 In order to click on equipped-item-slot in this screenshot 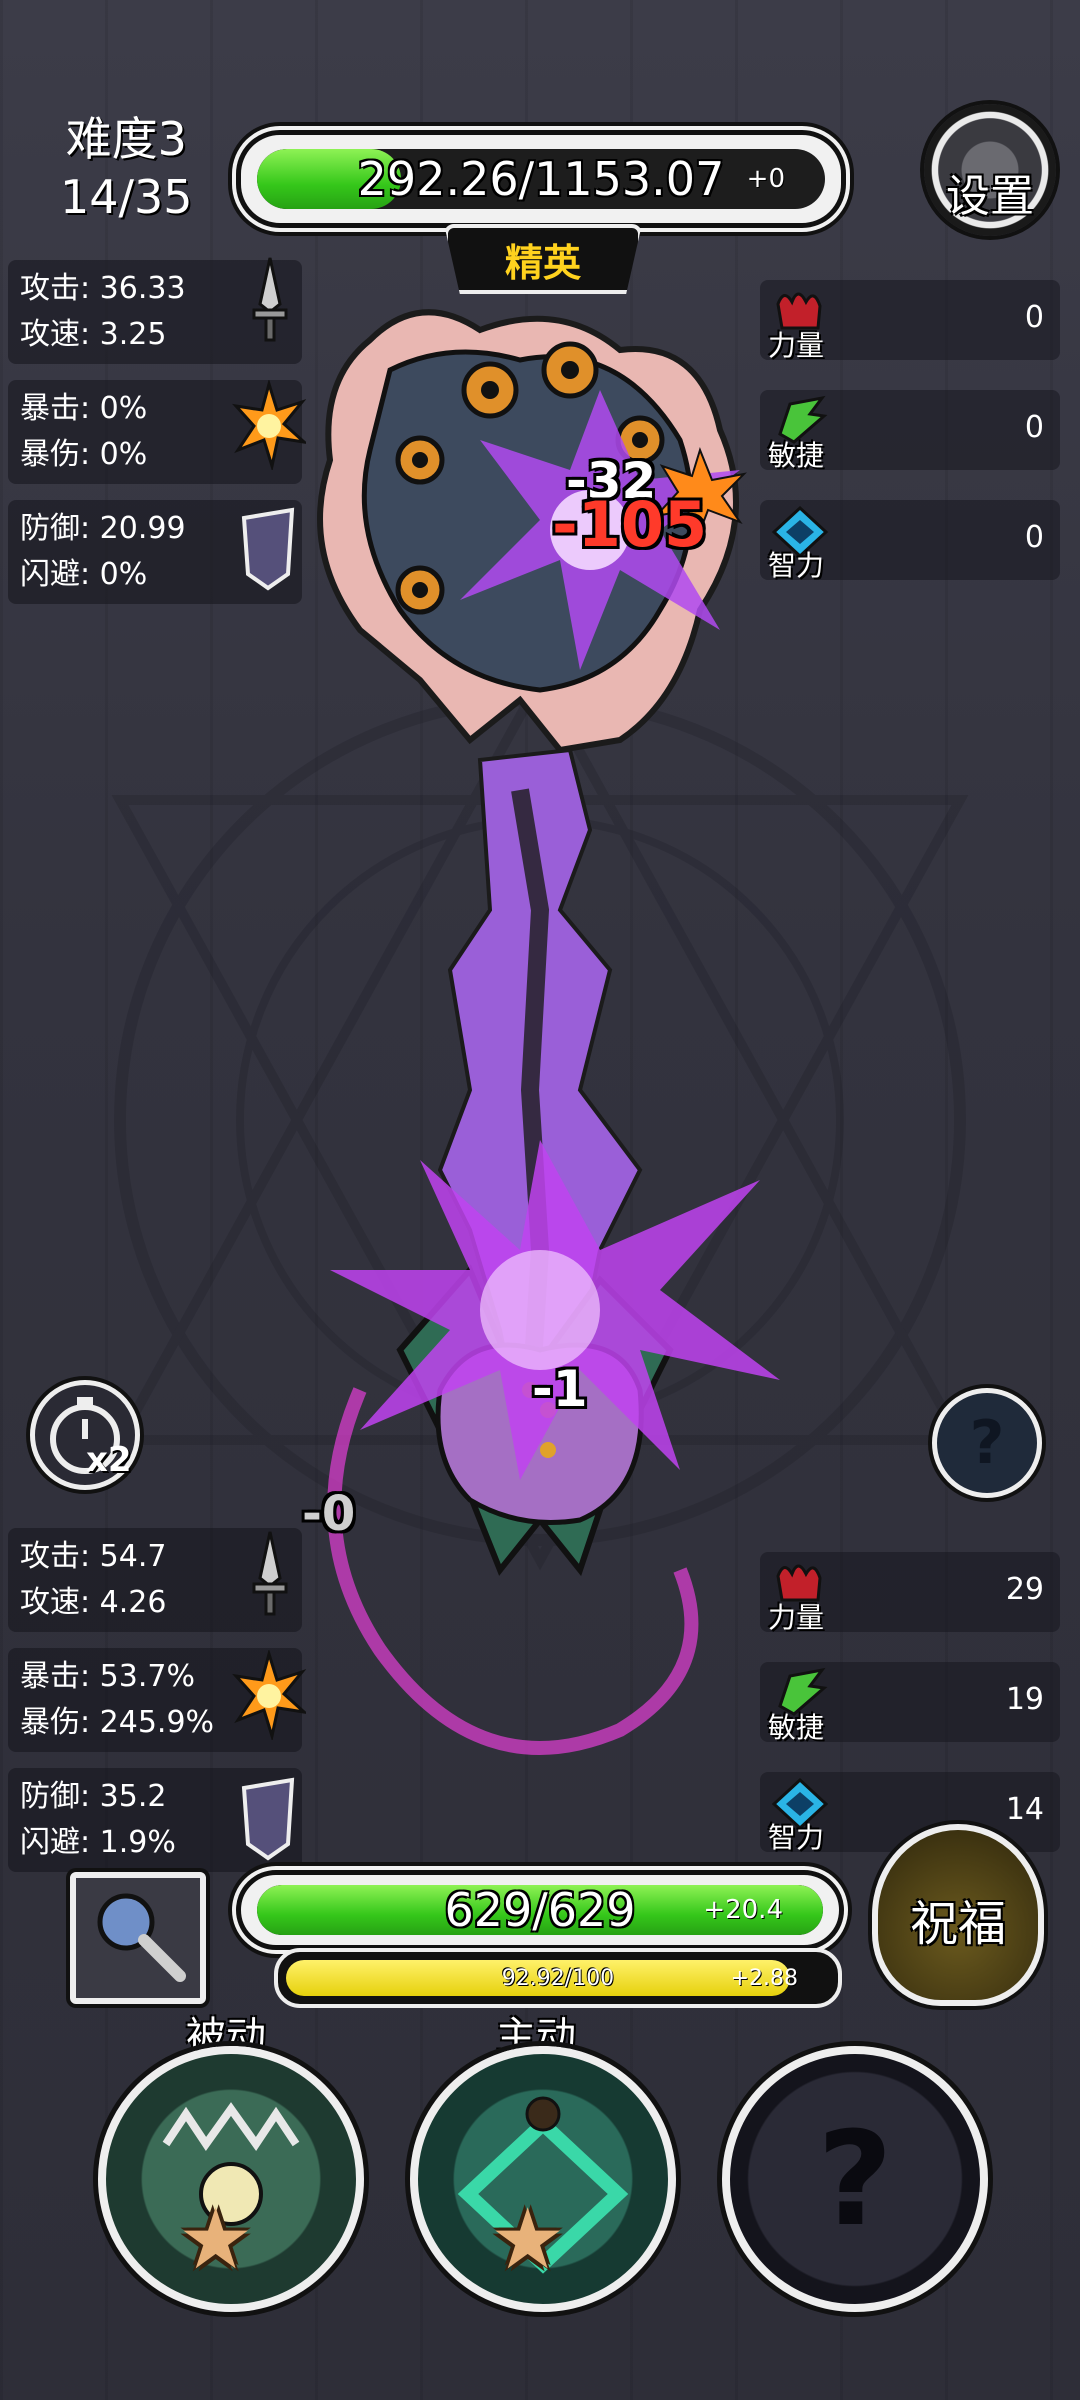, I will do `click(138, 1938)`.